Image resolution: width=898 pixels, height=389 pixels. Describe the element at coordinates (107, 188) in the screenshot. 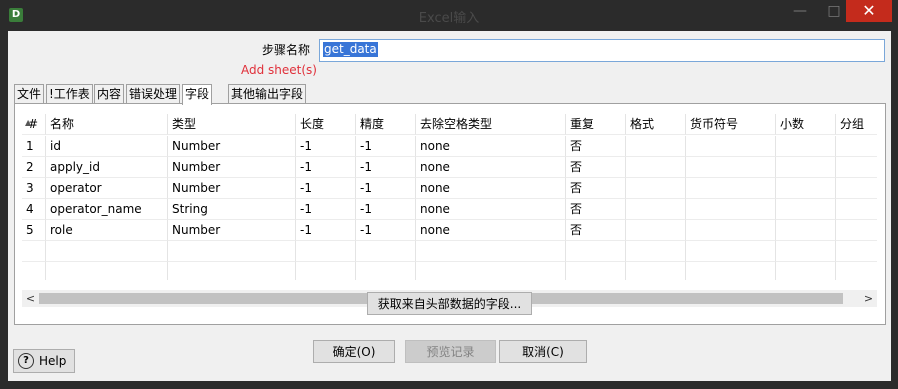

I see `cell-name: operator` at that location.